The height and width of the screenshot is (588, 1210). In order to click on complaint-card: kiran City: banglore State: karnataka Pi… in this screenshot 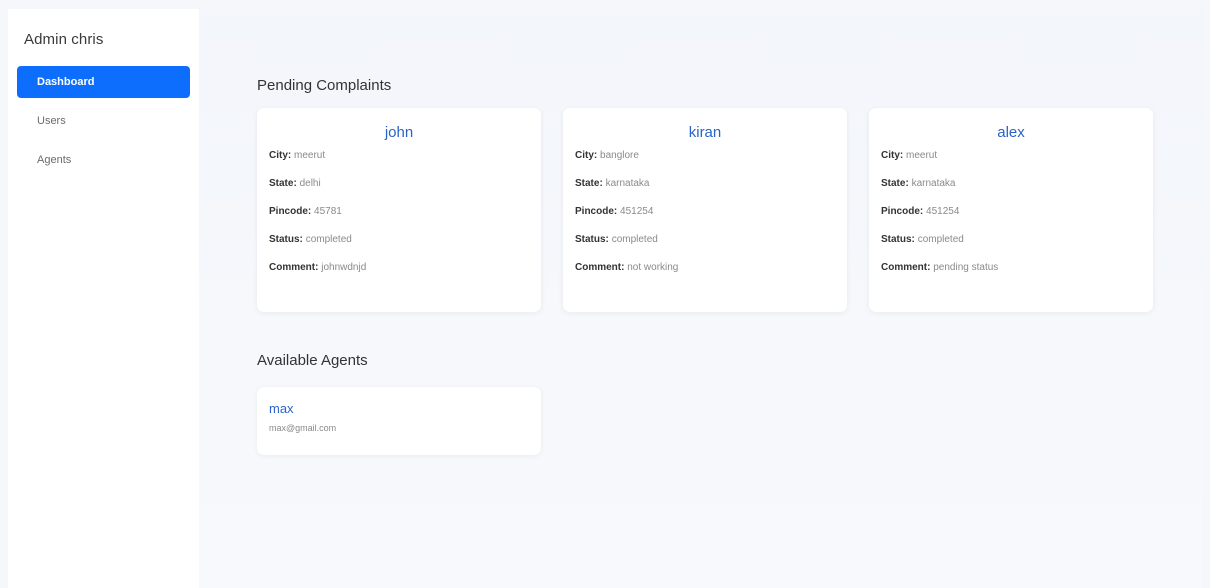, I will do `click(705, 210)`.